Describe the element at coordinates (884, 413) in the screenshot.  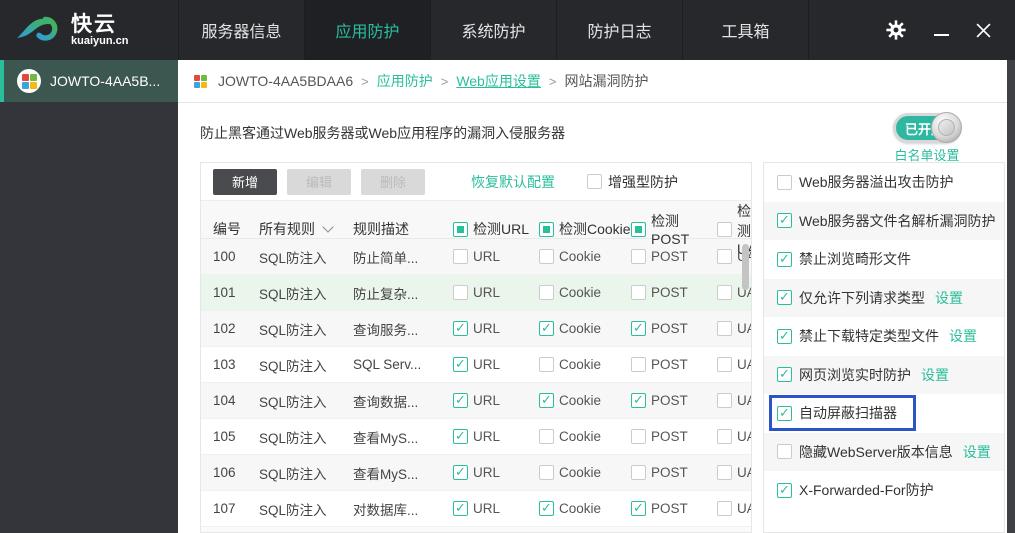
I see `setting-item: ✓ 自动屏蔽扫描器` at that location.